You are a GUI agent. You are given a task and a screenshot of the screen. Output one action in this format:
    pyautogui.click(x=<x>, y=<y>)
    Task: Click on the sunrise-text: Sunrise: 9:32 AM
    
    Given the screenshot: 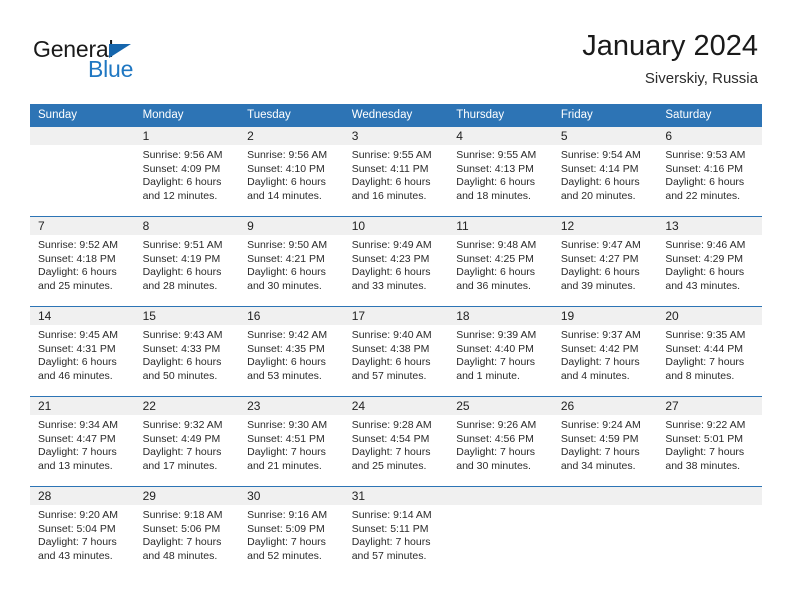 What is the action you would take?
    pyautogui.click(x=182, y=425)
    